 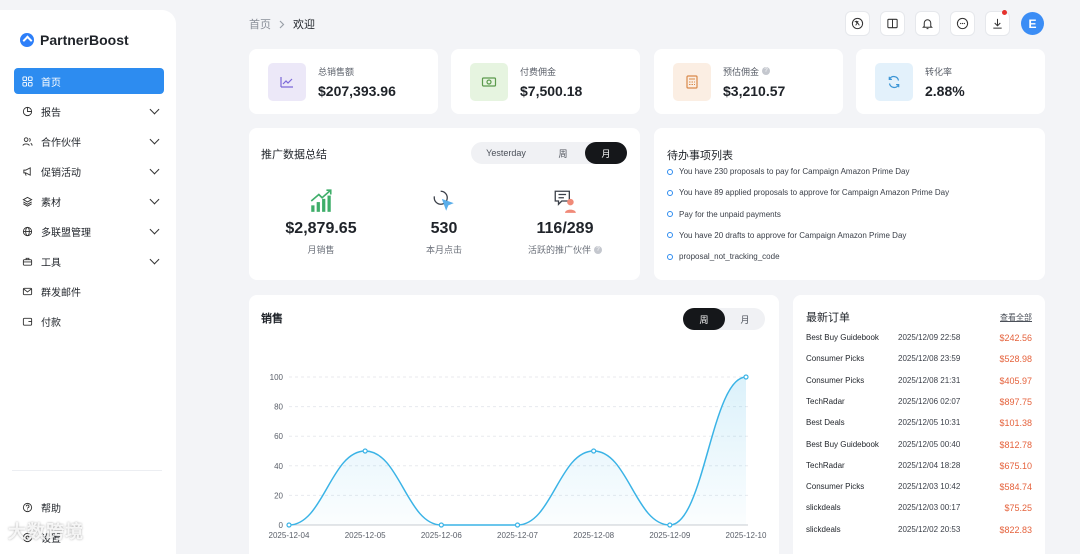 I want to click on y-tick-label: 100, so click(x=277, y=377).